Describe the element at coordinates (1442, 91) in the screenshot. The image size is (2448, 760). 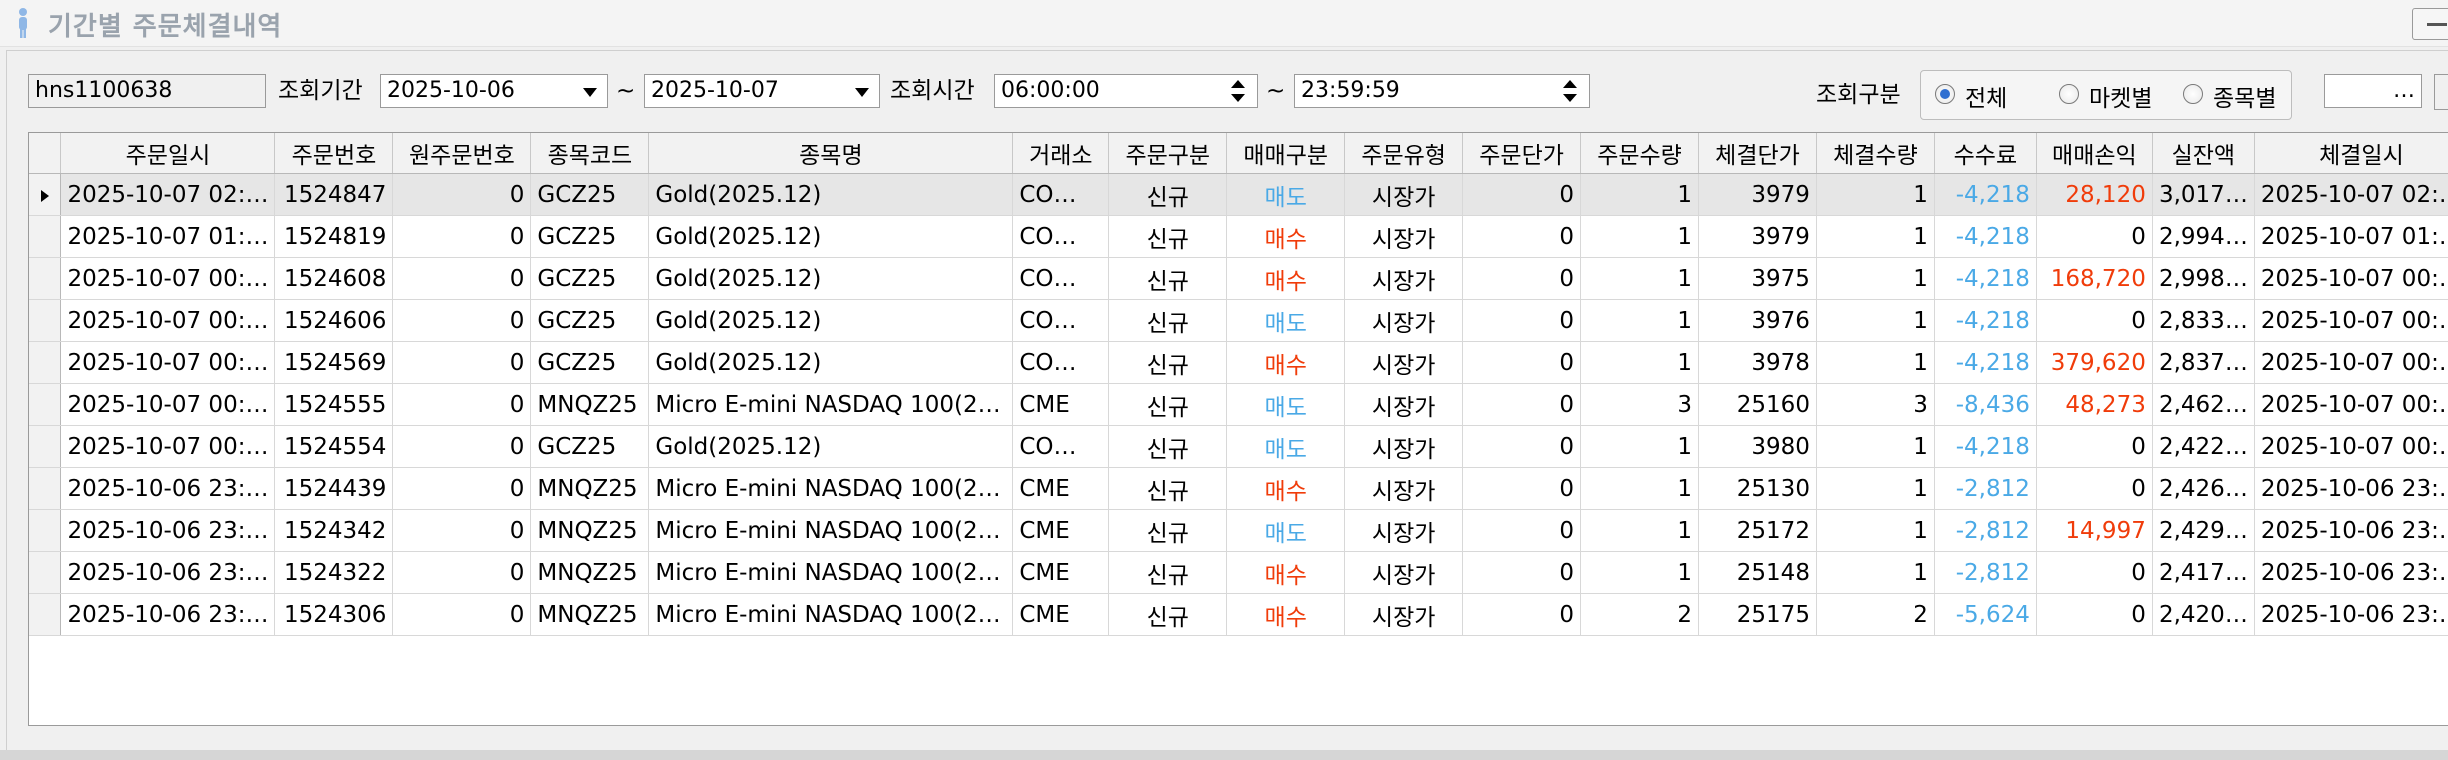
I see `time-to-spinner: 23:59:59` at that location.